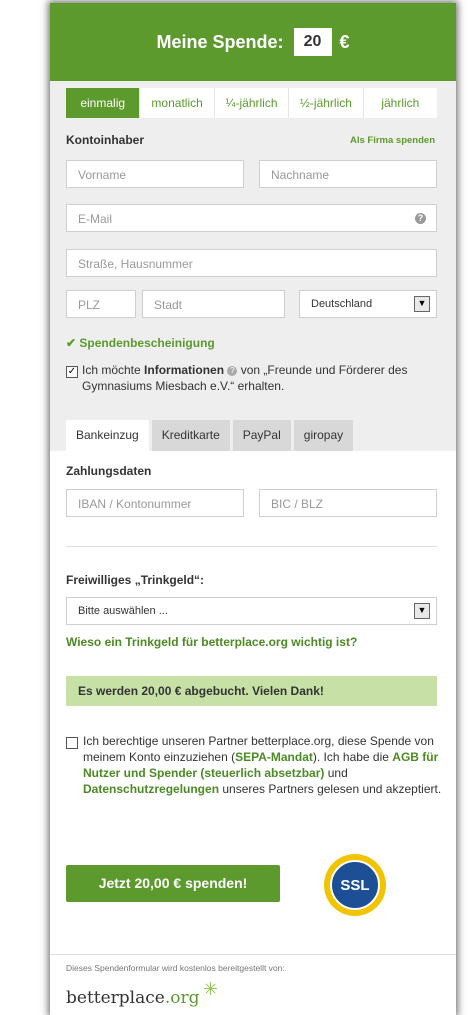 The image size is (474, 1015). Describe the element at coordinates (420, 218) in the screenshot. I see `help-icon: ?` at that location.